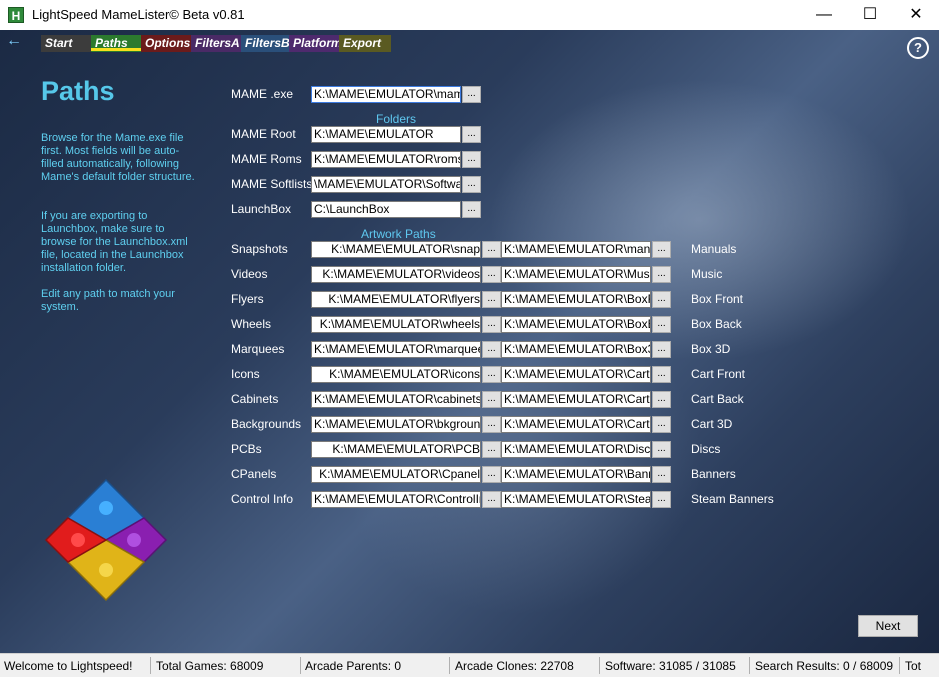  I want to click on music-label: Music, so click(707, 274).